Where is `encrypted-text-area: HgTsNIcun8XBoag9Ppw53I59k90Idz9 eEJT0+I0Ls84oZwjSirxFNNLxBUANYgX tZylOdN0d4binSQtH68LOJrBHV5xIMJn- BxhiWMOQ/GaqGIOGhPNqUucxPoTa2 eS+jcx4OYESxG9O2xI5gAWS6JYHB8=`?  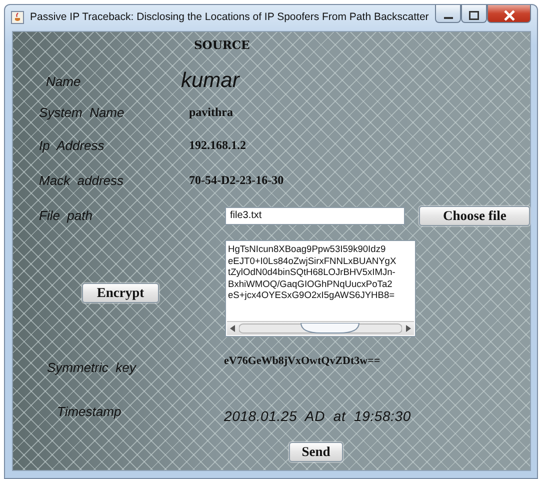
encrypted-text-area: HgTsNIcun8XBoag9Ppw53I59k90Idz9 eEJT0+I0Ls84oZwjSirxFNNLxBUANYgX tZylOdN0d4binSQtH68LOJrBHV5xIMJn- BxhiWMOQ/GaqGIOGhPNqUucxPoTa2 eS+jcx4OYESxG9O2xI5gAWS6JYHB8= is located at coordinates (320, 288).